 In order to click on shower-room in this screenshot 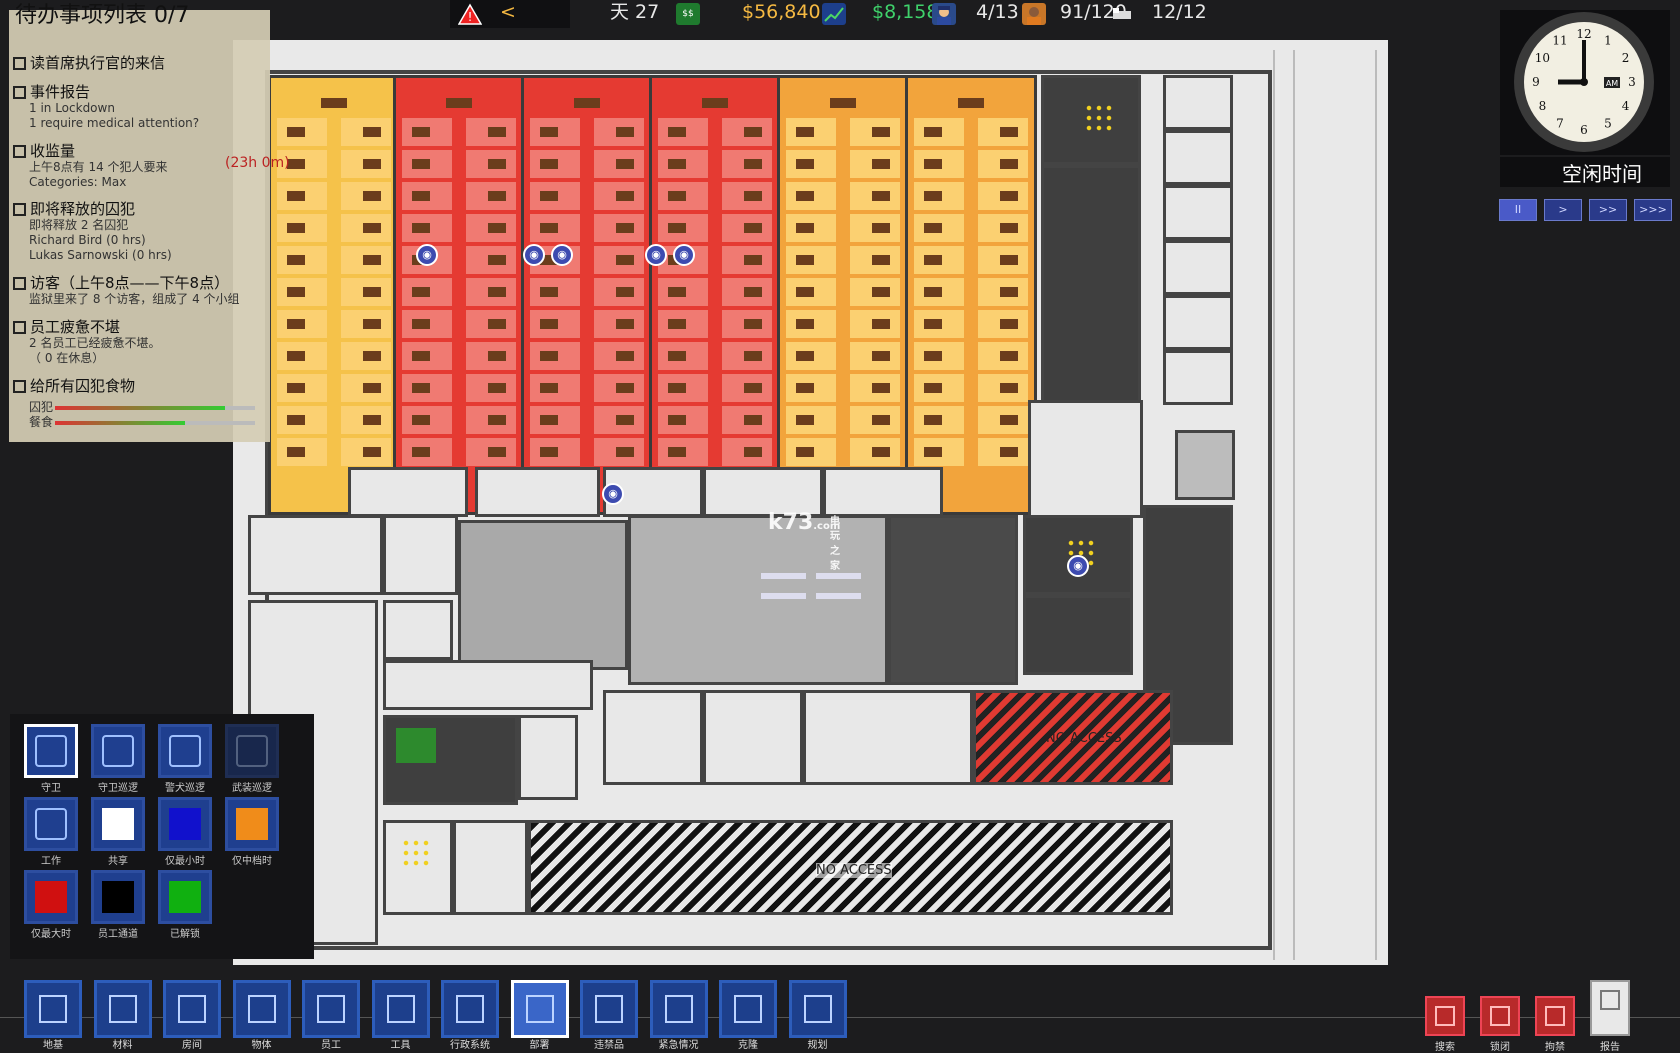, I will do `click(953, 600)`.